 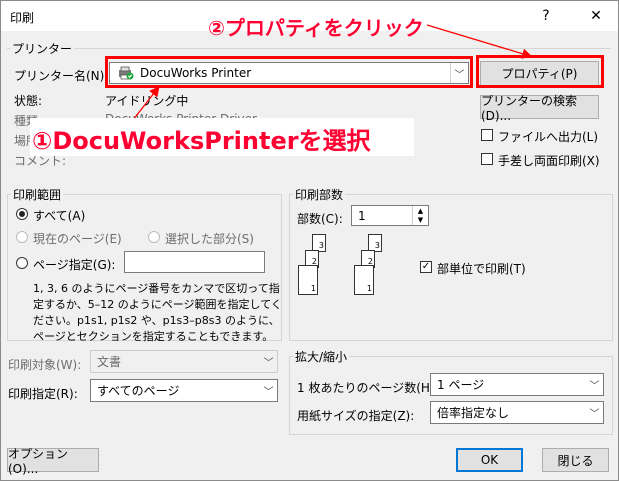 I want to click on step1-callout: ①DocuWorksPrinterを選択, so click(x=201, y=141).